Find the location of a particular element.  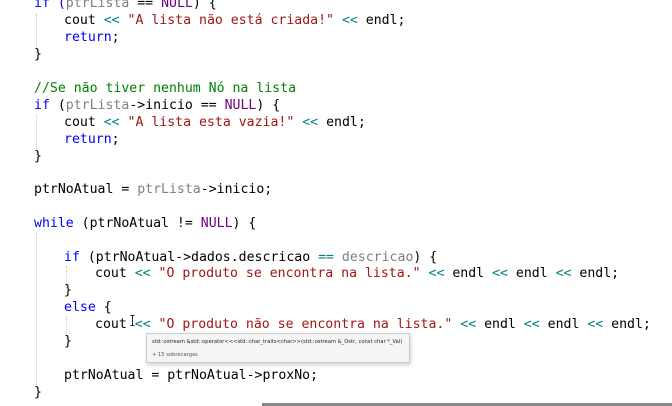

code-line: if (ptrLista->inicio == NULL) { is located at coordinates (157, 105).